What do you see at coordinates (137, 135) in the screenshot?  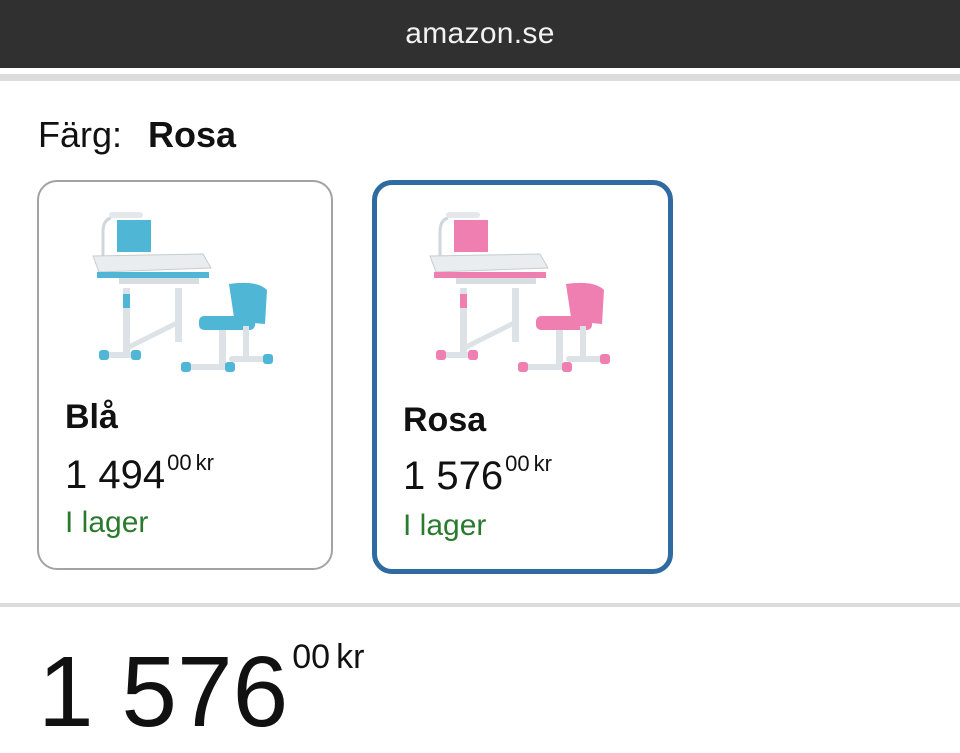 I see `variation-label: Färg: Rosa` at bounding box center [137, 135].